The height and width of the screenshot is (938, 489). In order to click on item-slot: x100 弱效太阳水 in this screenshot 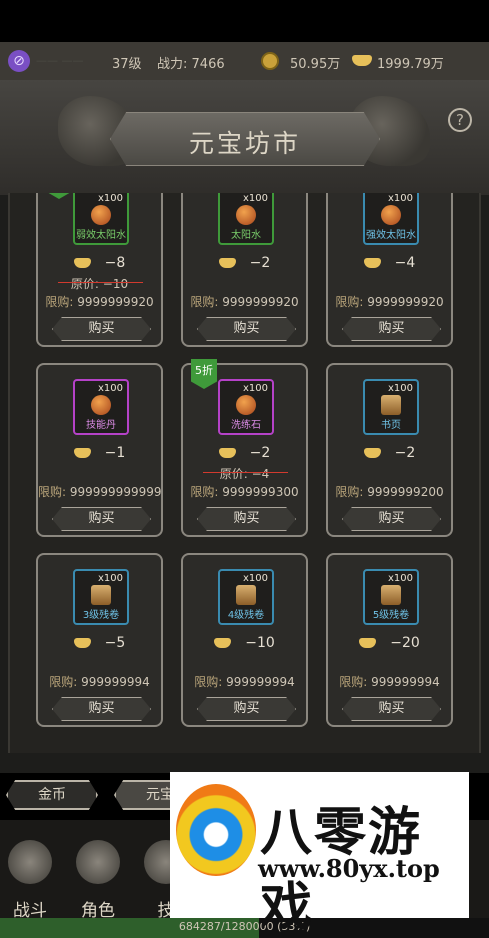, I will do `click(101, 219)`.